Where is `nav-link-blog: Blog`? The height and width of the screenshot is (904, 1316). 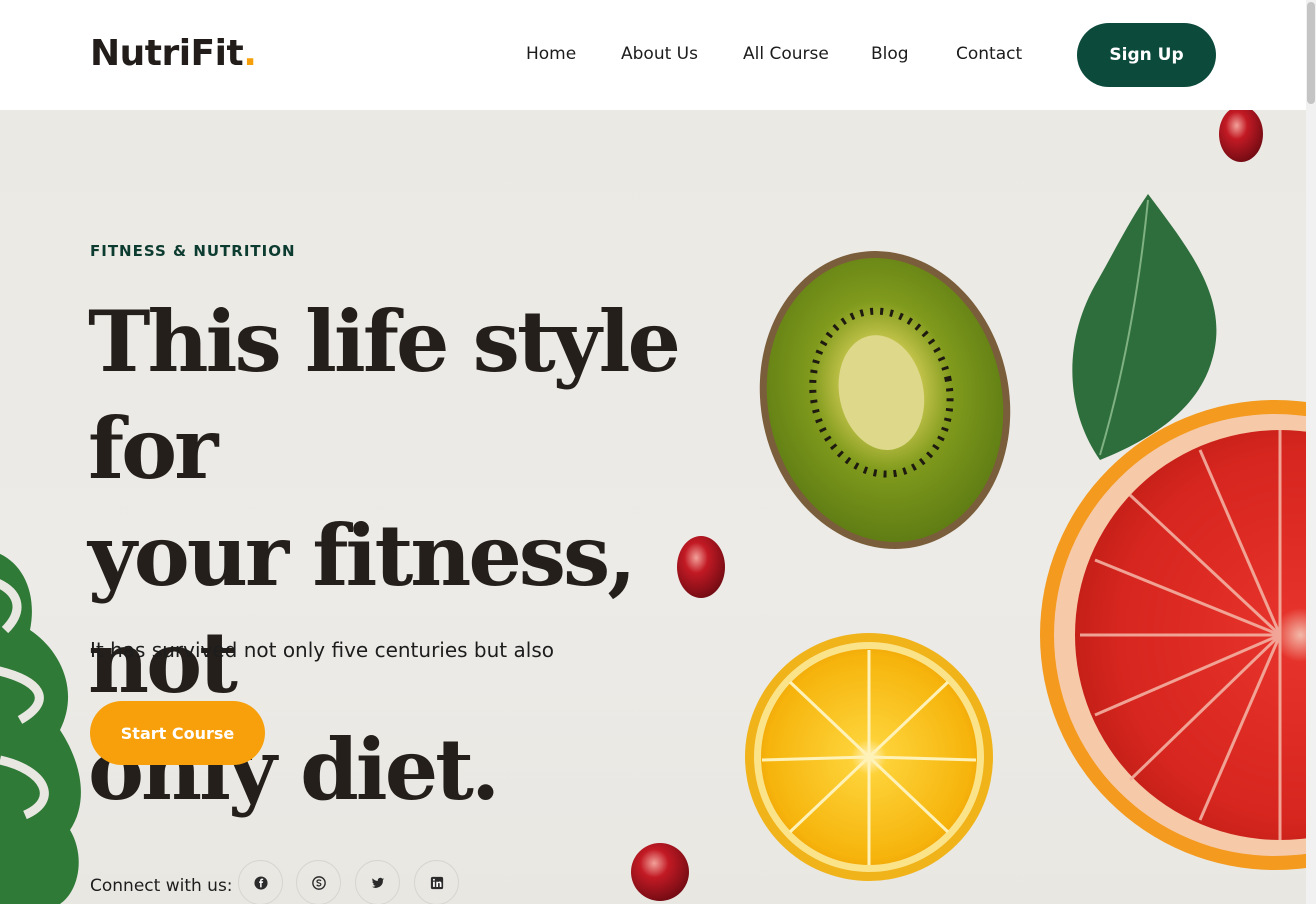 nav-link-blog: Blog is located at coordinates (890, 54).